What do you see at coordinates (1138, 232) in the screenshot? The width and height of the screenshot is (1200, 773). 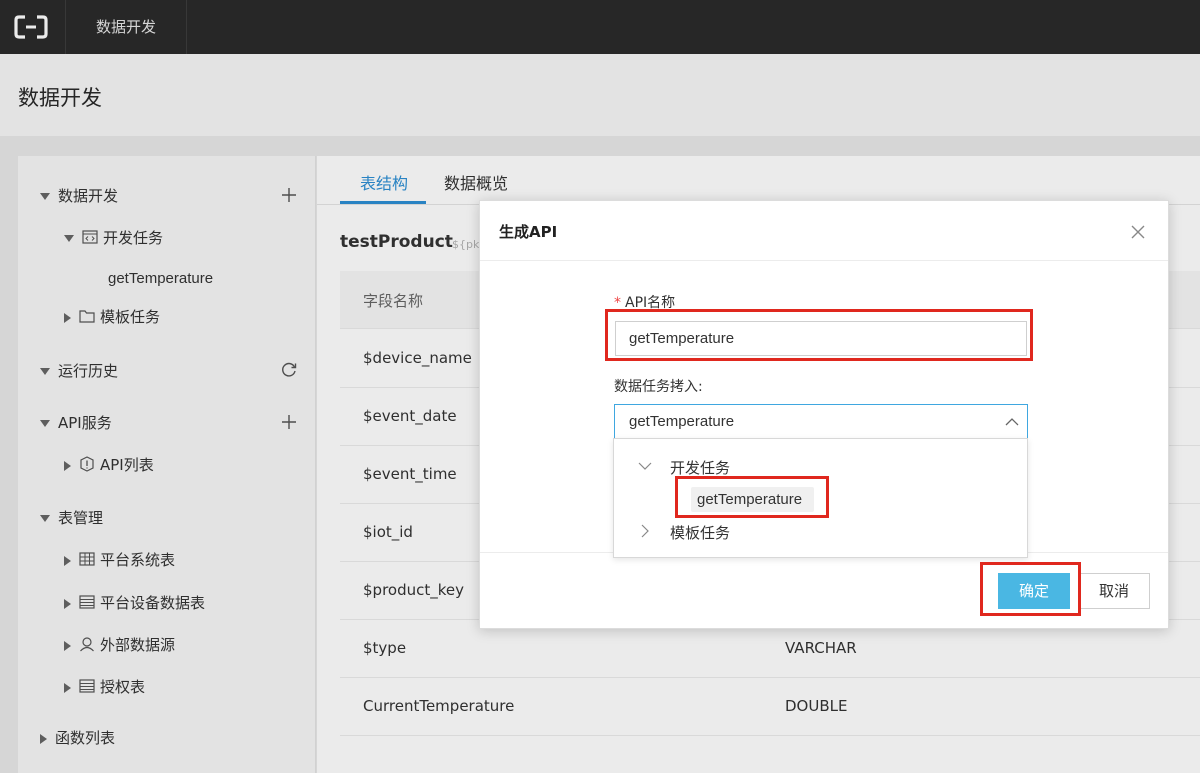 I see `close-icon` at bounding box center [1138, 232].